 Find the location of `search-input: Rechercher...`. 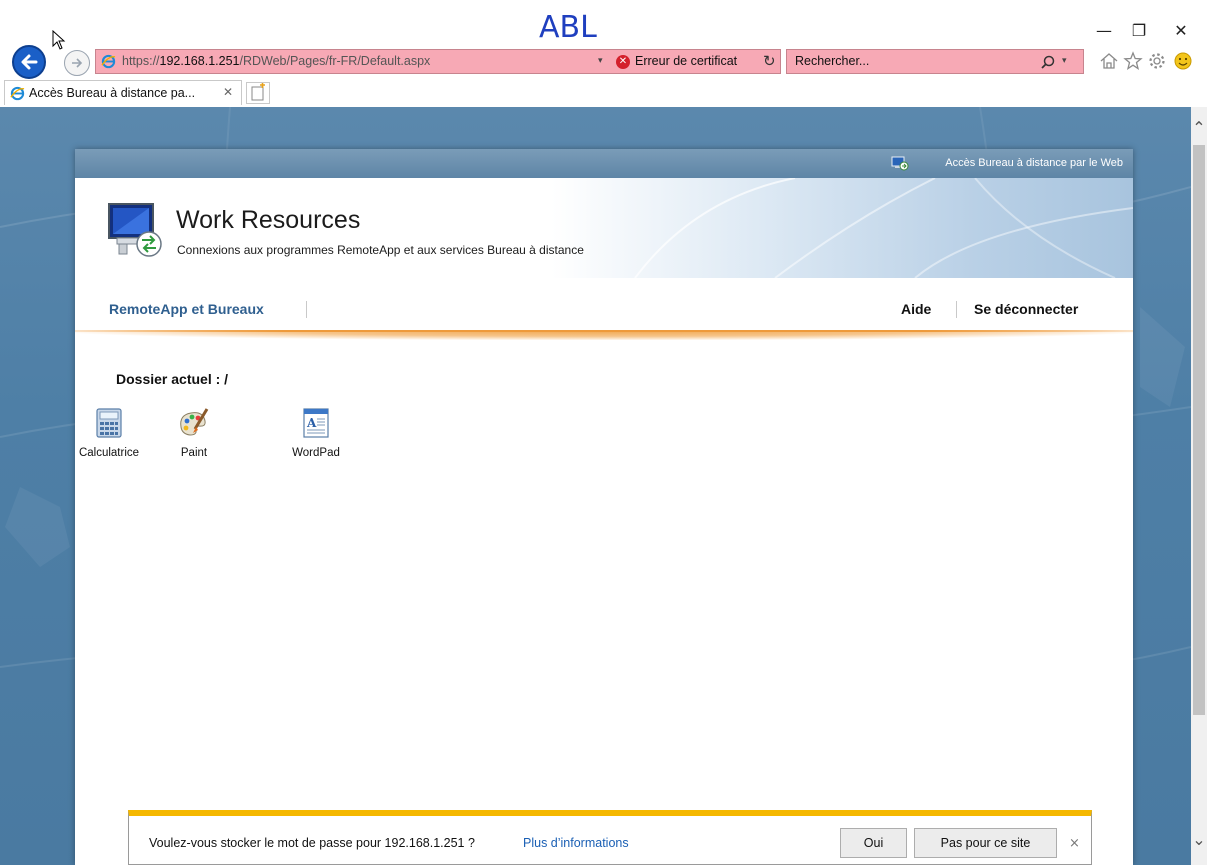

search-input: Rechercher... is located at coordinates (832, 61).